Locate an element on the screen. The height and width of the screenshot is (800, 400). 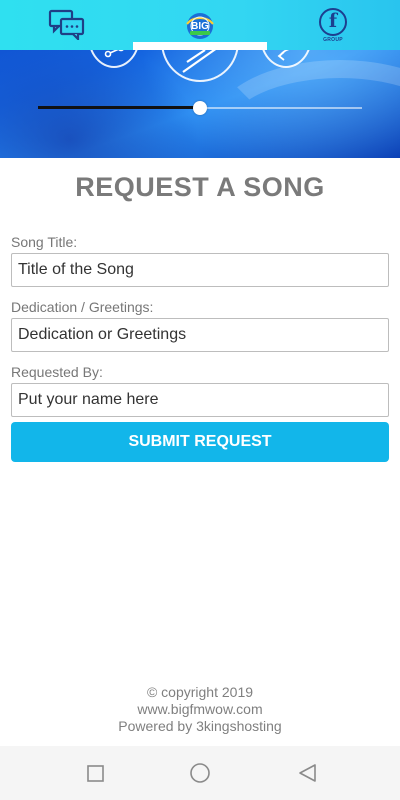
top-bar-indicator is located at coordinates (200, 46).